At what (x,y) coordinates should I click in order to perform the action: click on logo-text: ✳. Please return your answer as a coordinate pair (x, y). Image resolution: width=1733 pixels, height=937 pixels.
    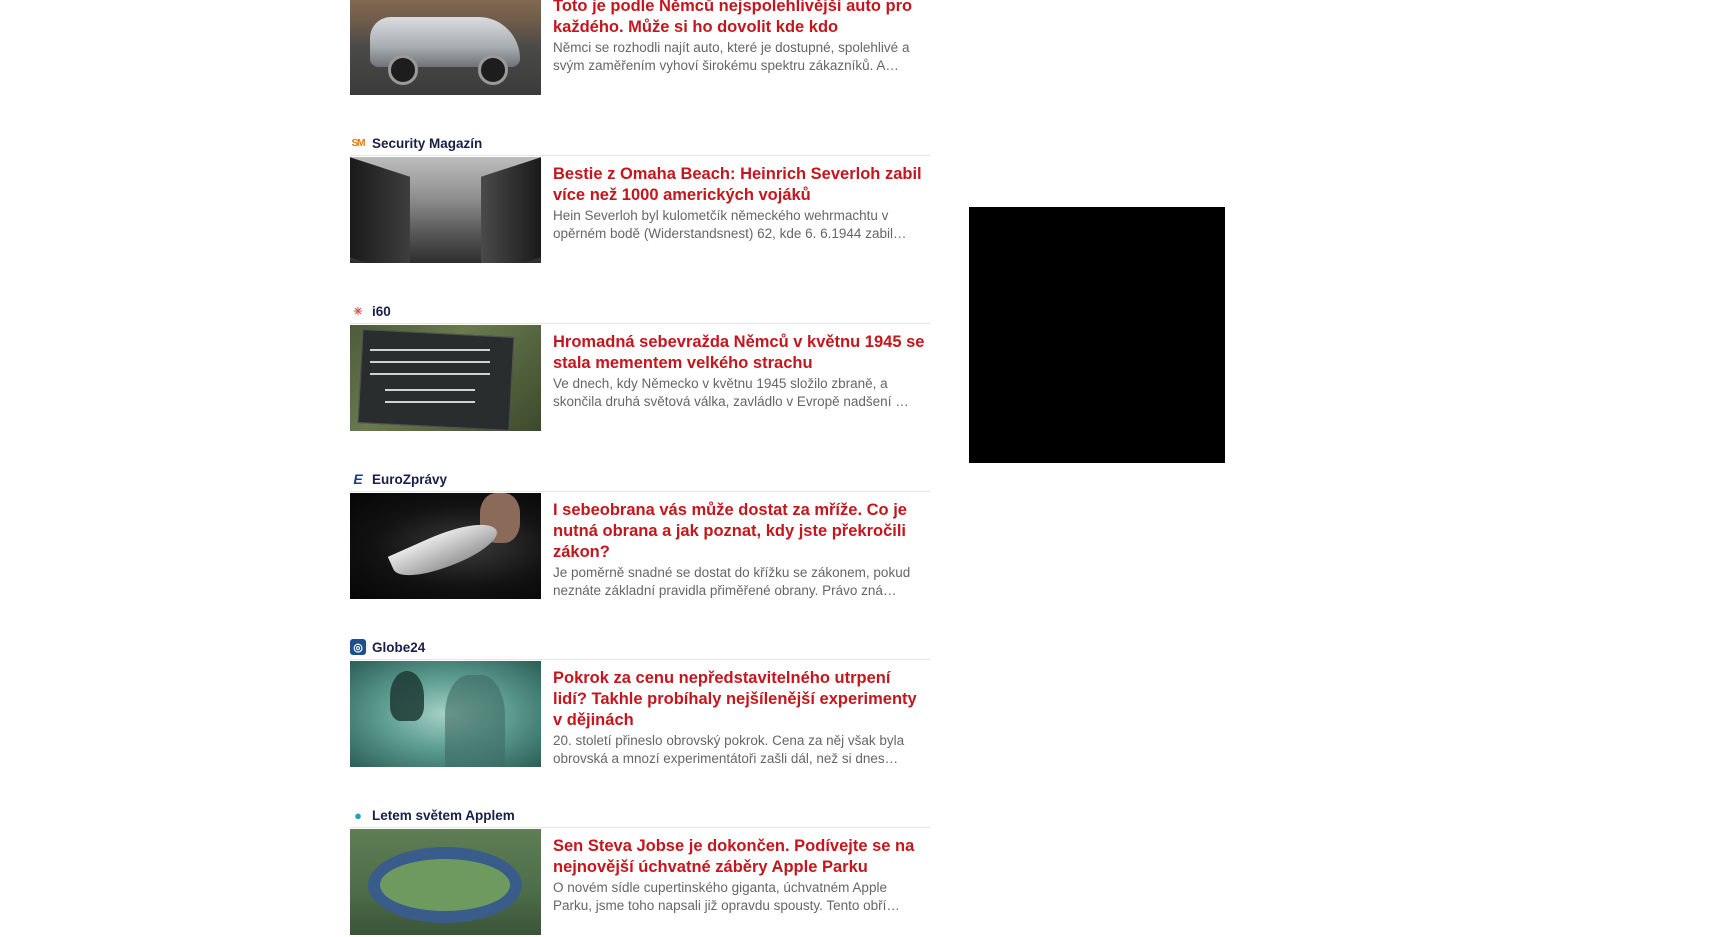
    Looking at the image, I should click on (358, 311).